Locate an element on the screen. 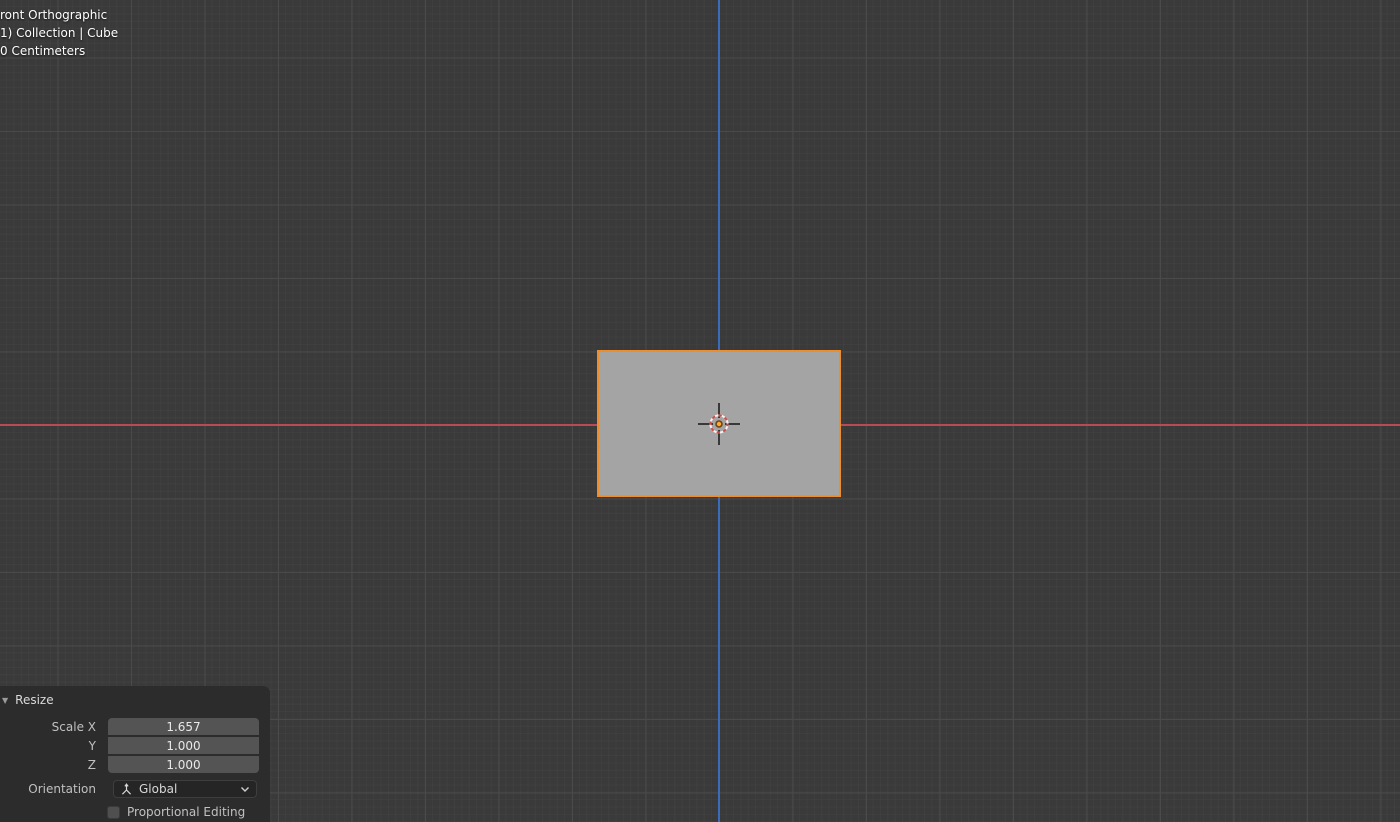 This screenshot has height=822, width=1400. orientation-value: Global is located at coordinates (158, 789).